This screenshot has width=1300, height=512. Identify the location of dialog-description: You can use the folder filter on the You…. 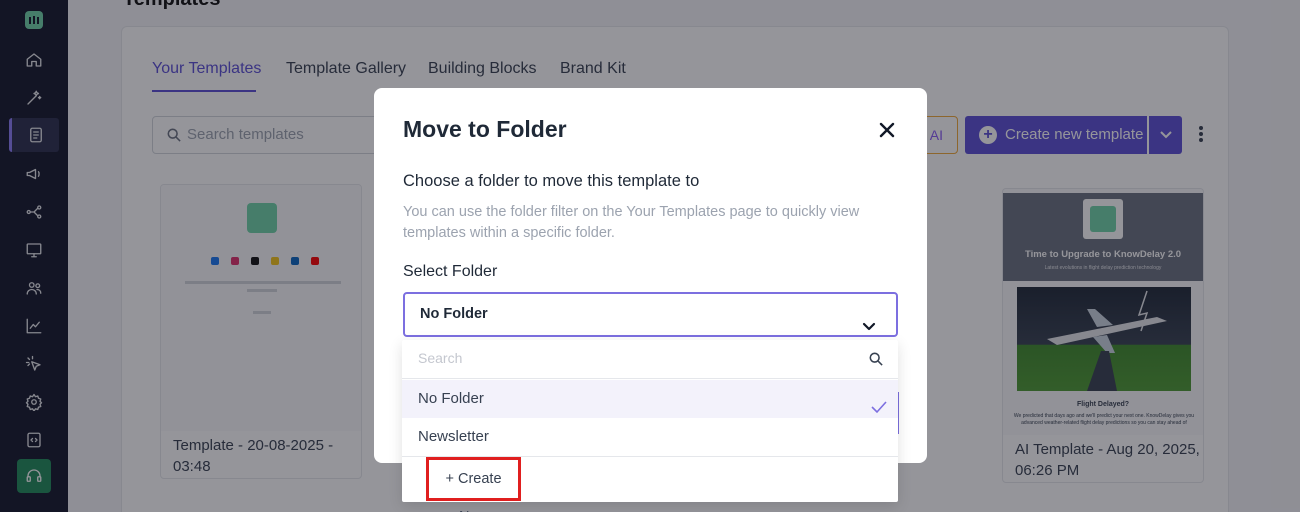
(631, 222).